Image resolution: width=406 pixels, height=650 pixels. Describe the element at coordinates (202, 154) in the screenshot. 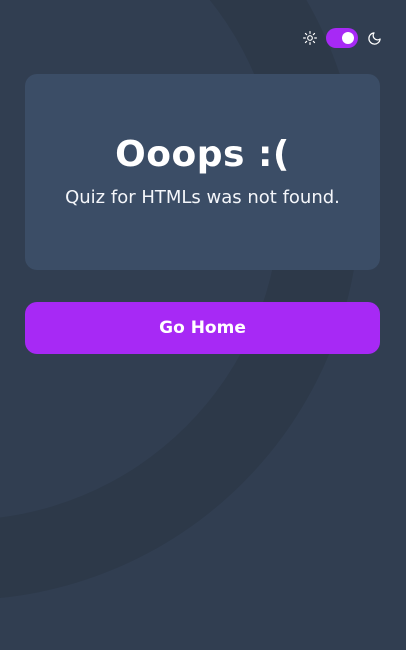

I see `error-title: Ooops :(` at that location.